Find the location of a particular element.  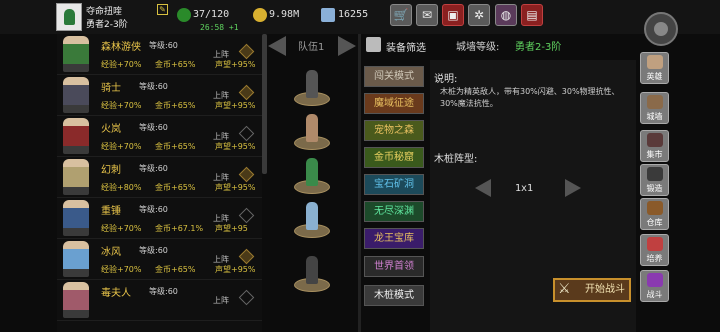

nav-button: 仓库 is located at coordinates (654, 214).